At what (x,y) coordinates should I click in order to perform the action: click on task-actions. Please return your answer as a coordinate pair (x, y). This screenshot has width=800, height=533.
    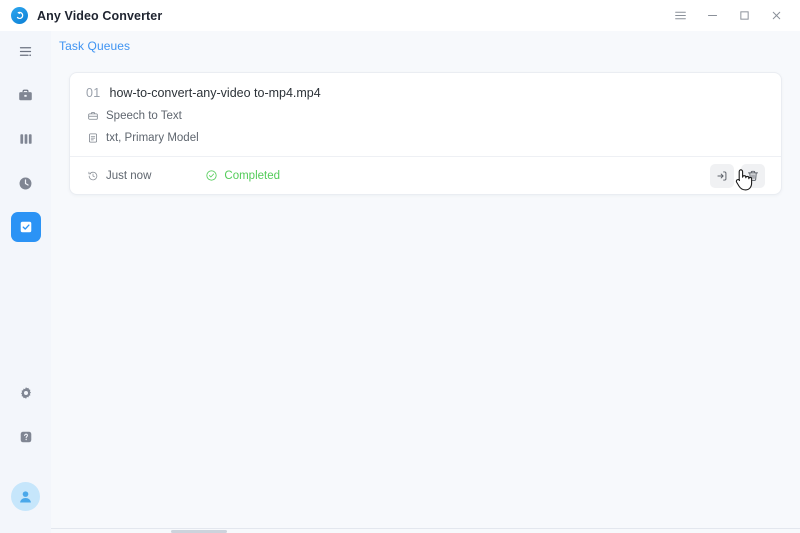
    Looking at the image, I should click on (737, 175).